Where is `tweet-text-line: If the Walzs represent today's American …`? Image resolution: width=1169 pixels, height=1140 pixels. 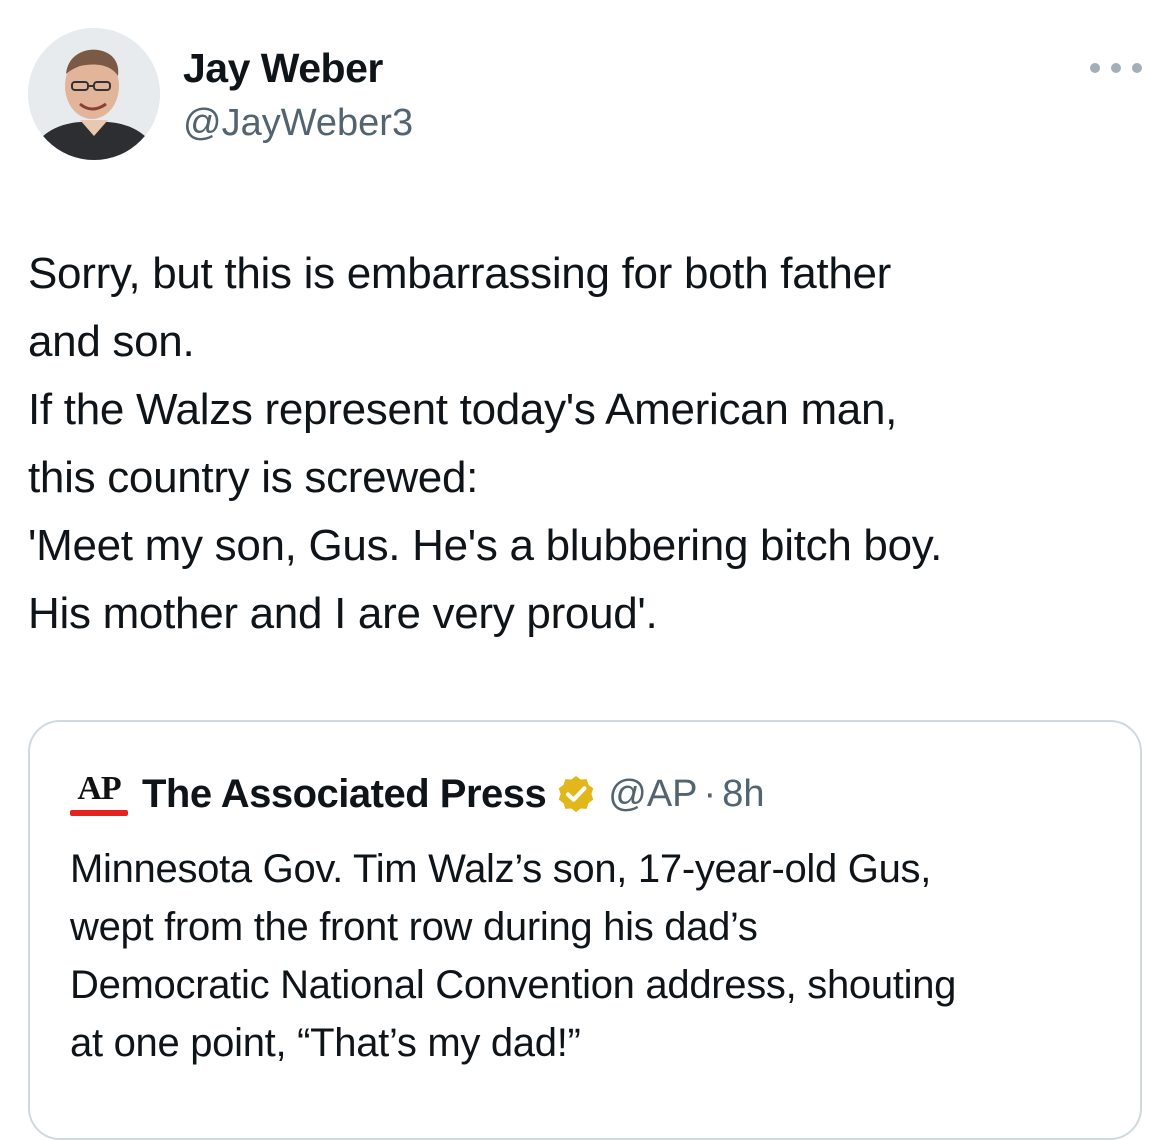
tweet-text-line: If the Walzs represent today's American … is located at coordinates (463, 409).